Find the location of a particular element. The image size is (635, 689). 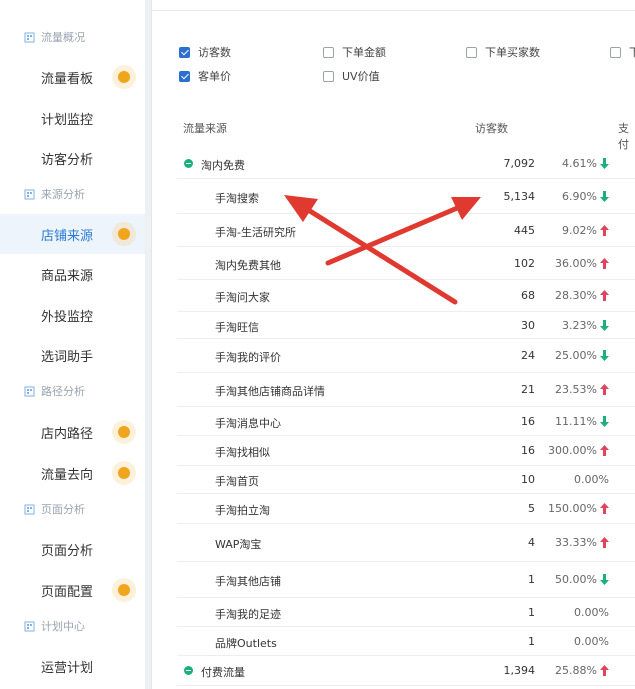

sidebar-item-traffic-board: 流量看板 is located at coordinates (72, 77).